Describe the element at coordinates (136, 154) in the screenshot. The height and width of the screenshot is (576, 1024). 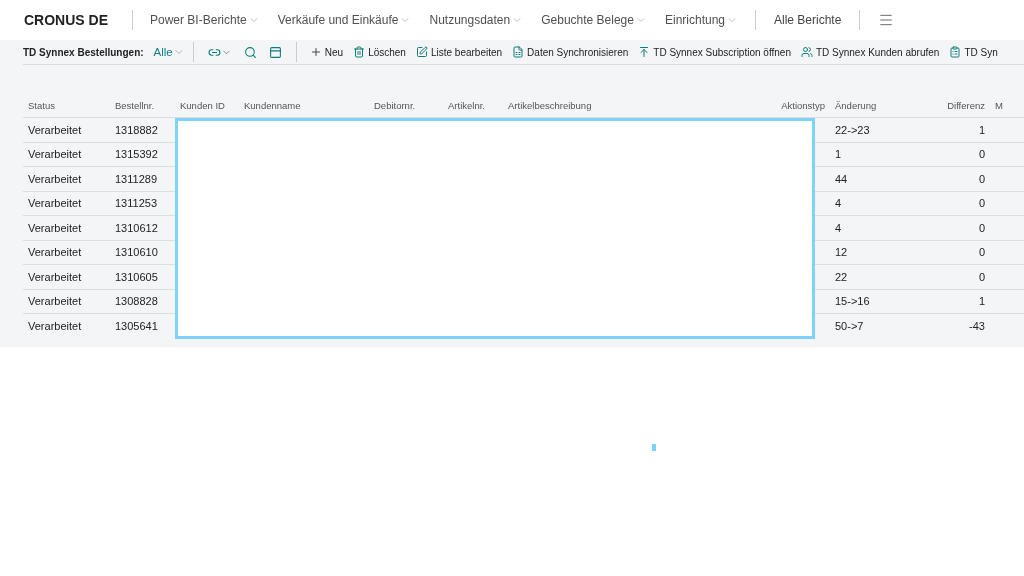
I see `table-cell-text: 1315392` at that location.